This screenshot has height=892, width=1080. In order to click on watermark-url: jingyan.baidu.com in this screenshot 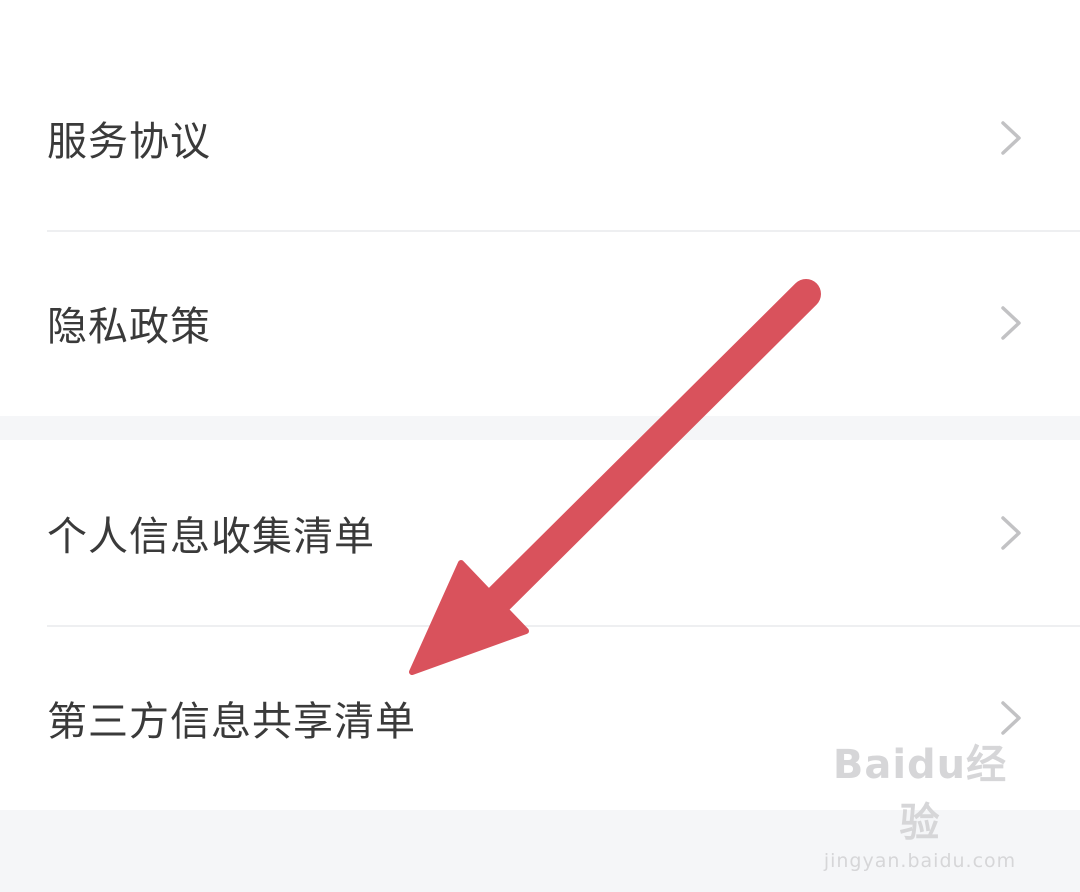, I will do `click(920, 861)`.